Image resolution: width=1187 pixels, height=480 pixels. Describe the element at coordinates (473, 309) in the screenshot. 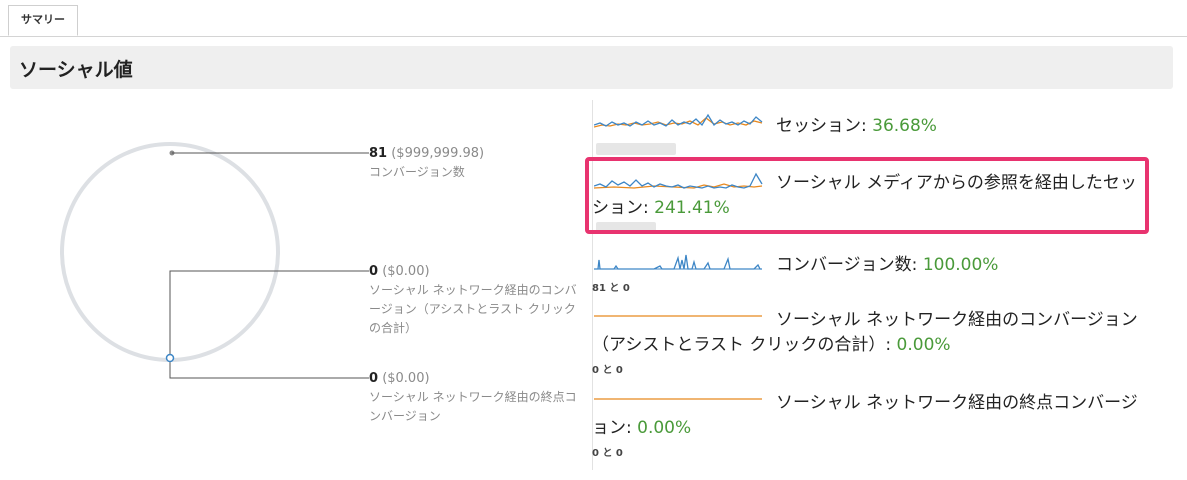

I see `stat-label: ソーシャル ネットワーク経由のコンバージョン（アシストとラスト クリックの合計）` at that location.